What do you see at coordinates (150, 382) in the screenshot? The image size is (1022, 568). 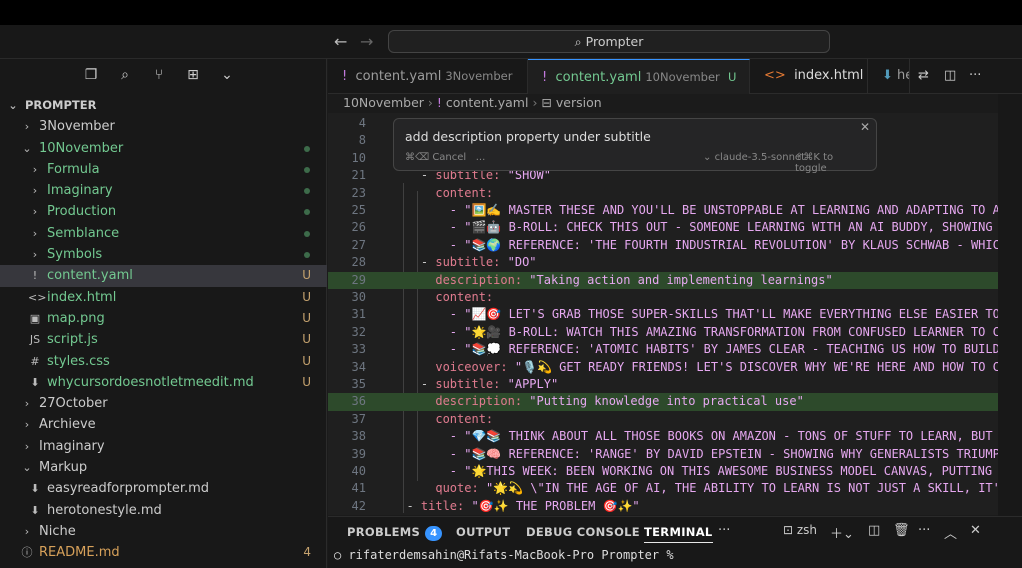 I see `tree-item-label: whycursordoesnotletmeedit.md` at bounding box center [150, 382].